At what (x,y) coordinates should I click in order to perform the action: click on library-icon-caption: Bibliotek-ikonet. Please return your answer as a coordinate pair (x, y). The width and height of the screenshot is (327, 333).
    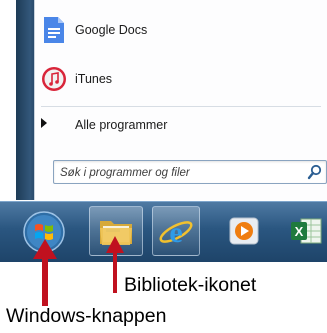
    Looking at the image, I should click on (190, 285).